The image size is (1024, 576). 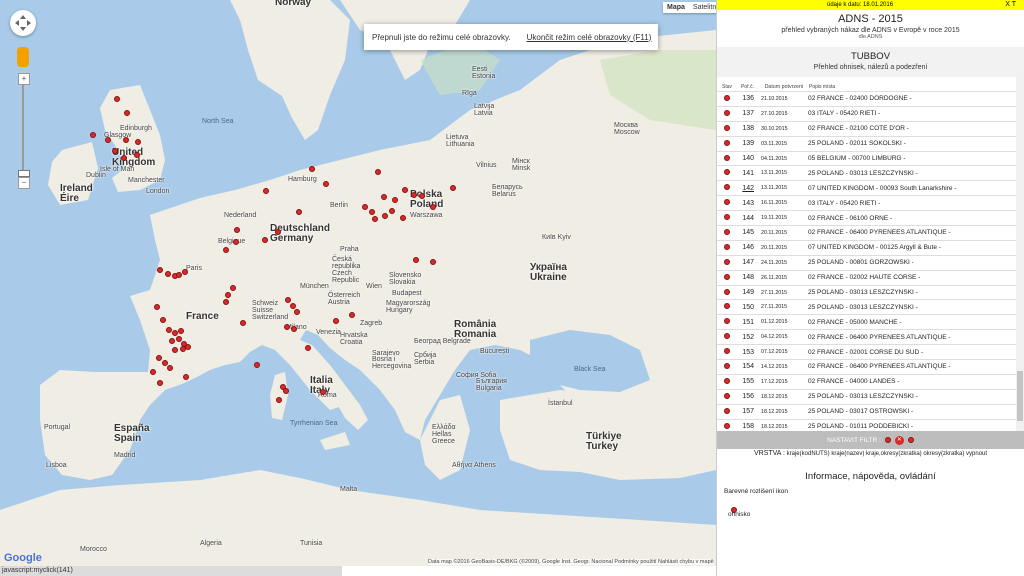 What do you see at coordinates (912, 99) in the screenshot?
I see `row-description: 02 FRANCE - 02400 DORDOGNE -` at bounding box center [912, 99].